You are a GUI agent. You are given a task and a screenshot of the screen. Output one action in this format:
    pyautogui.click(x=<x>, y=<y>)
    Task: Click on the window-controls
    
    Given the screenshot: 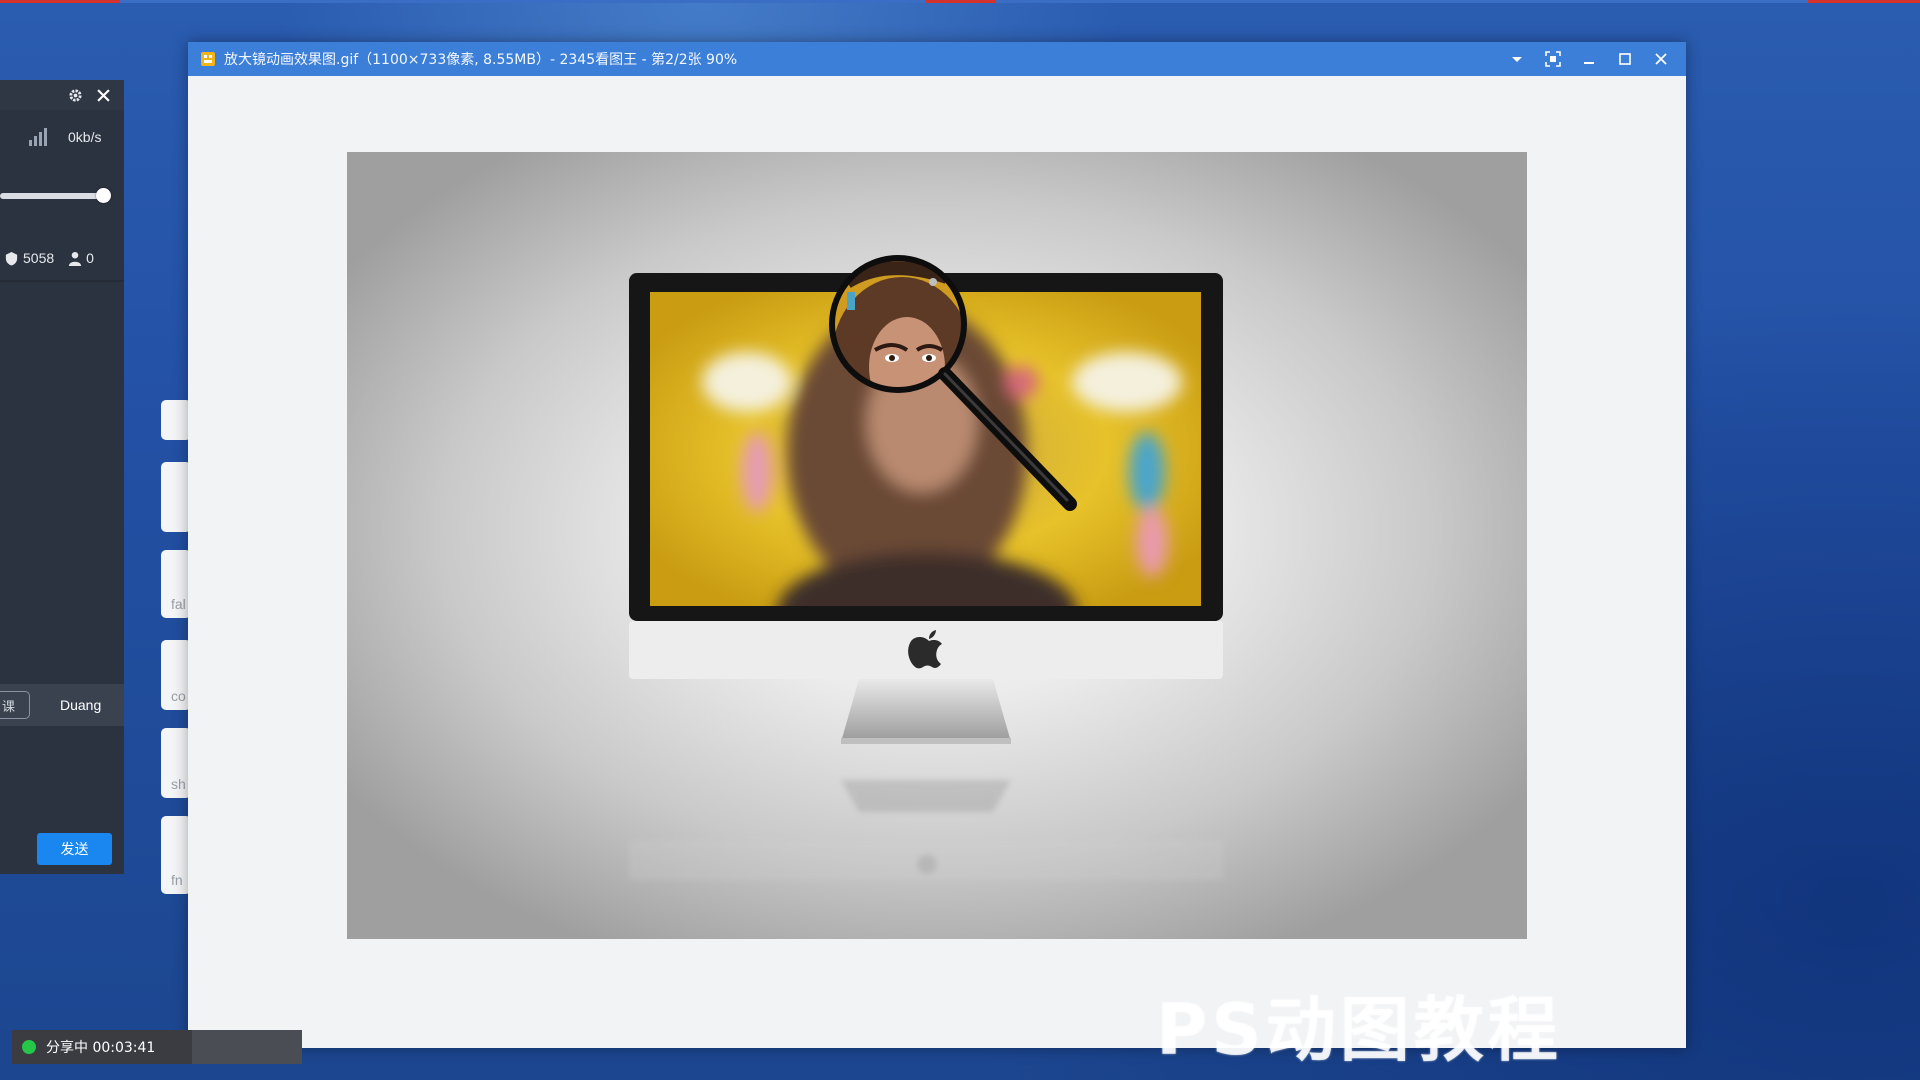 What is the action you would take?
    pyautogui.click(x=1589, y=59)
    